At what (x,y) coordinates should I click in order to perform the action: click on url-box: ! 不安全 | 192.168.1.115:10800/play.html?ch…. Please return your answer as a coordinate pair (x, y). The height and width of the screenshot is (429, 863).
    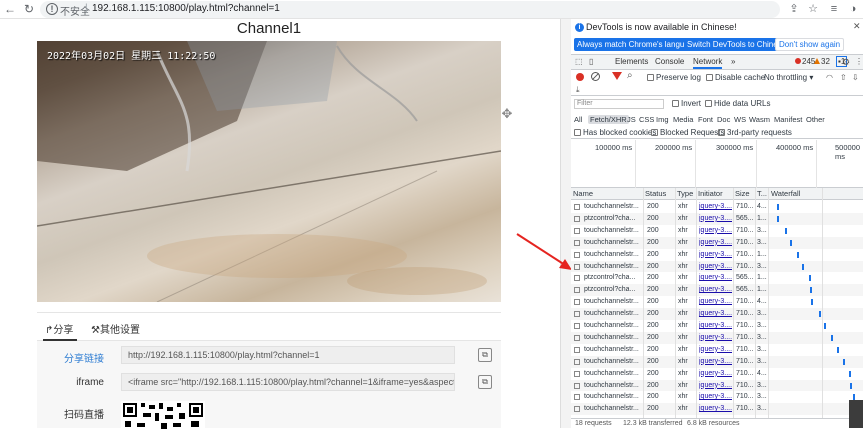
    Looking at the image, I should click on (410, 9).